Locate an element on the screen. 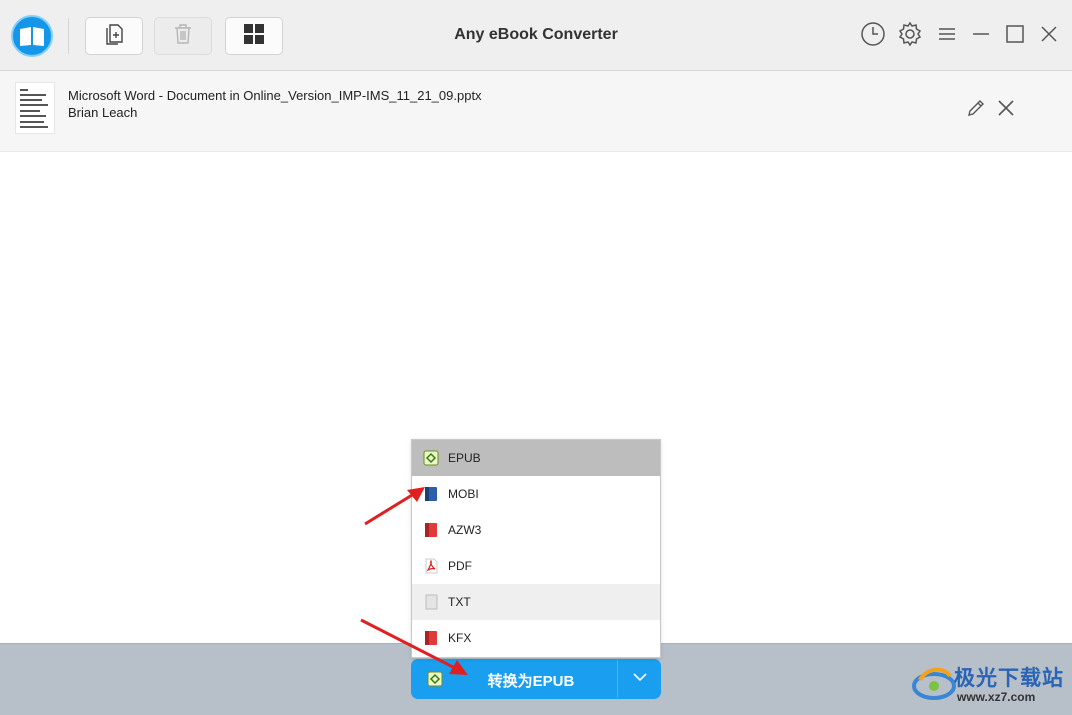  menu-item-azw3: AZW3 is located at coordinates (536, 530).